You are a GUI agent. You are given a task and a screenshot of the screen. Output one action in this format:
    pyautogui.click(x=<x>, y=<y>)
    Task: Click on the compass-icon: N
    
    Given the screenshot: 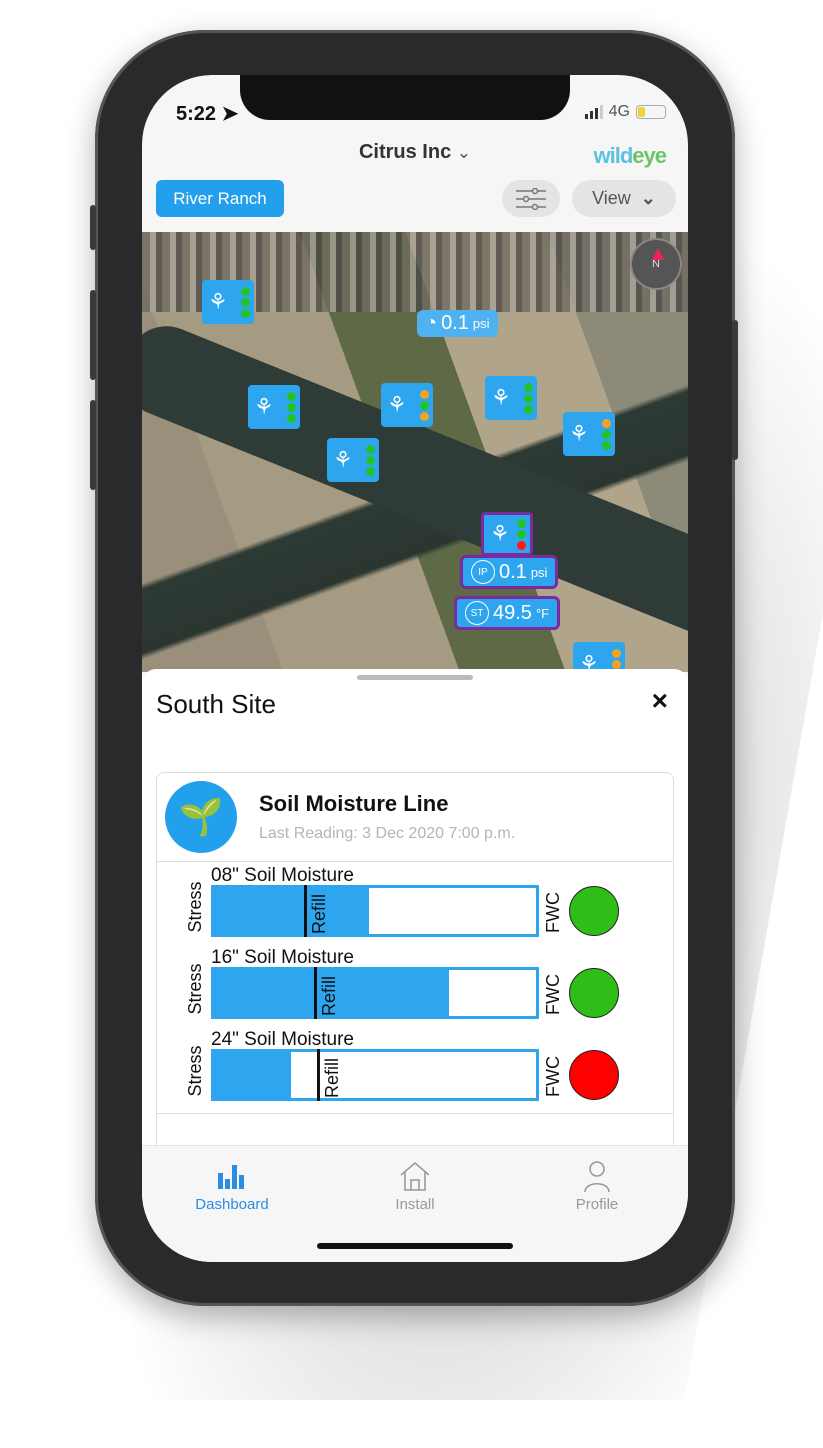 What is the action you would take?
    pyautogui.click(x=656, y=264)
    